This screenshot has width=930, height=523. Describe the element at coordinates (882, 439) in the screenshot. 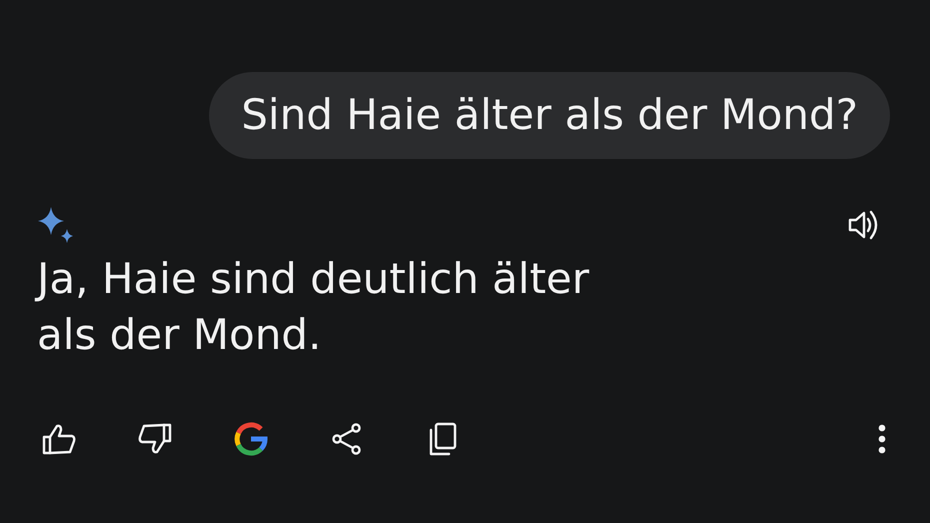

I see `more-options-icon` at that location.